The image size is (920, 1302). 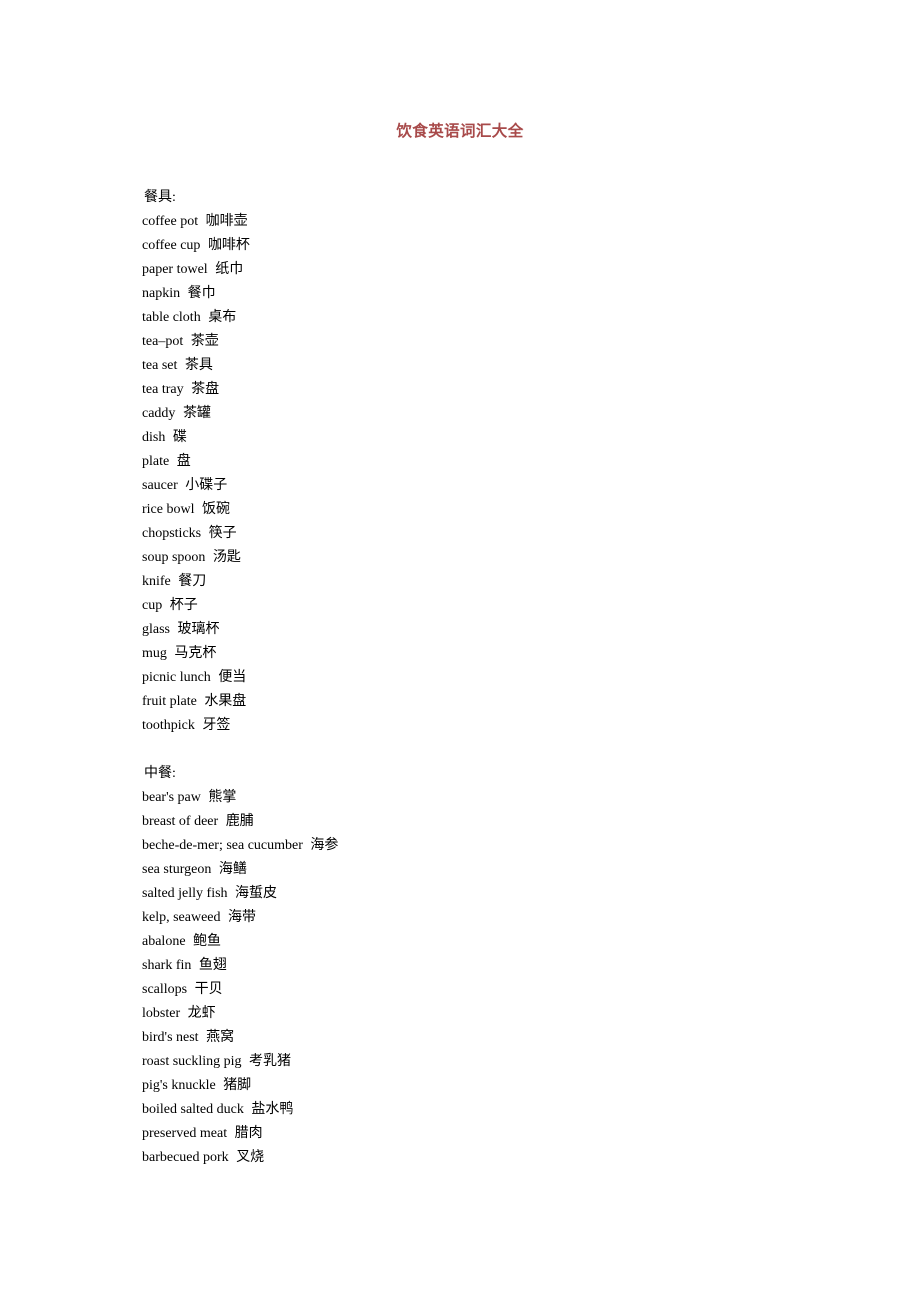 What do you see at coordinates (492, 990) in the screenshot?
I see `list-item: scallops 干贝` at bounding box center [492, 990].